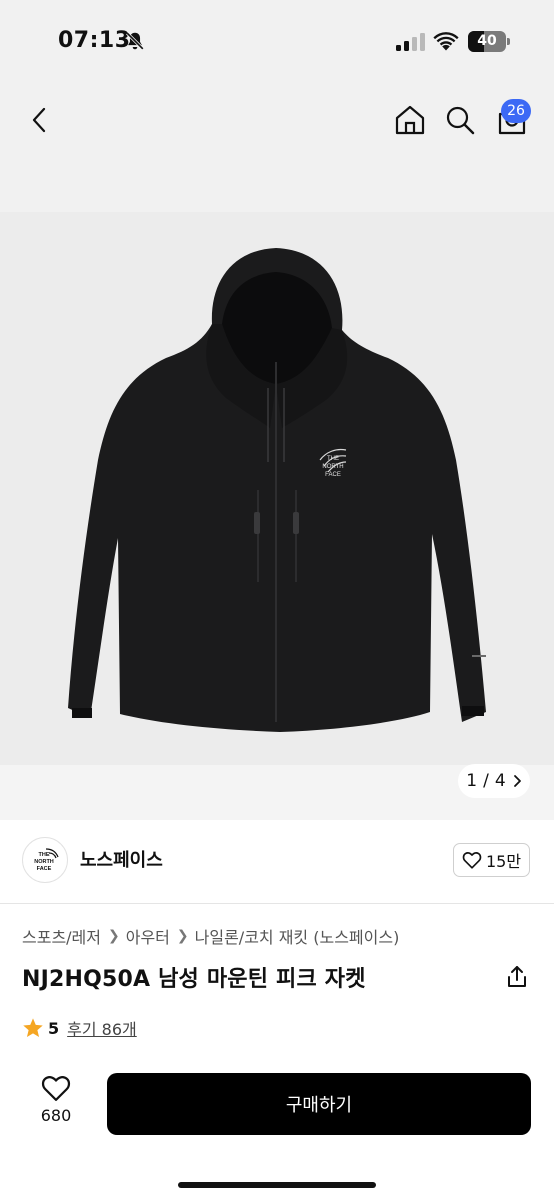 This screenshot has height=1200, width=554. I want to click on breadcrumb-item-sports: 스포츠/레저, so click(61, 936).